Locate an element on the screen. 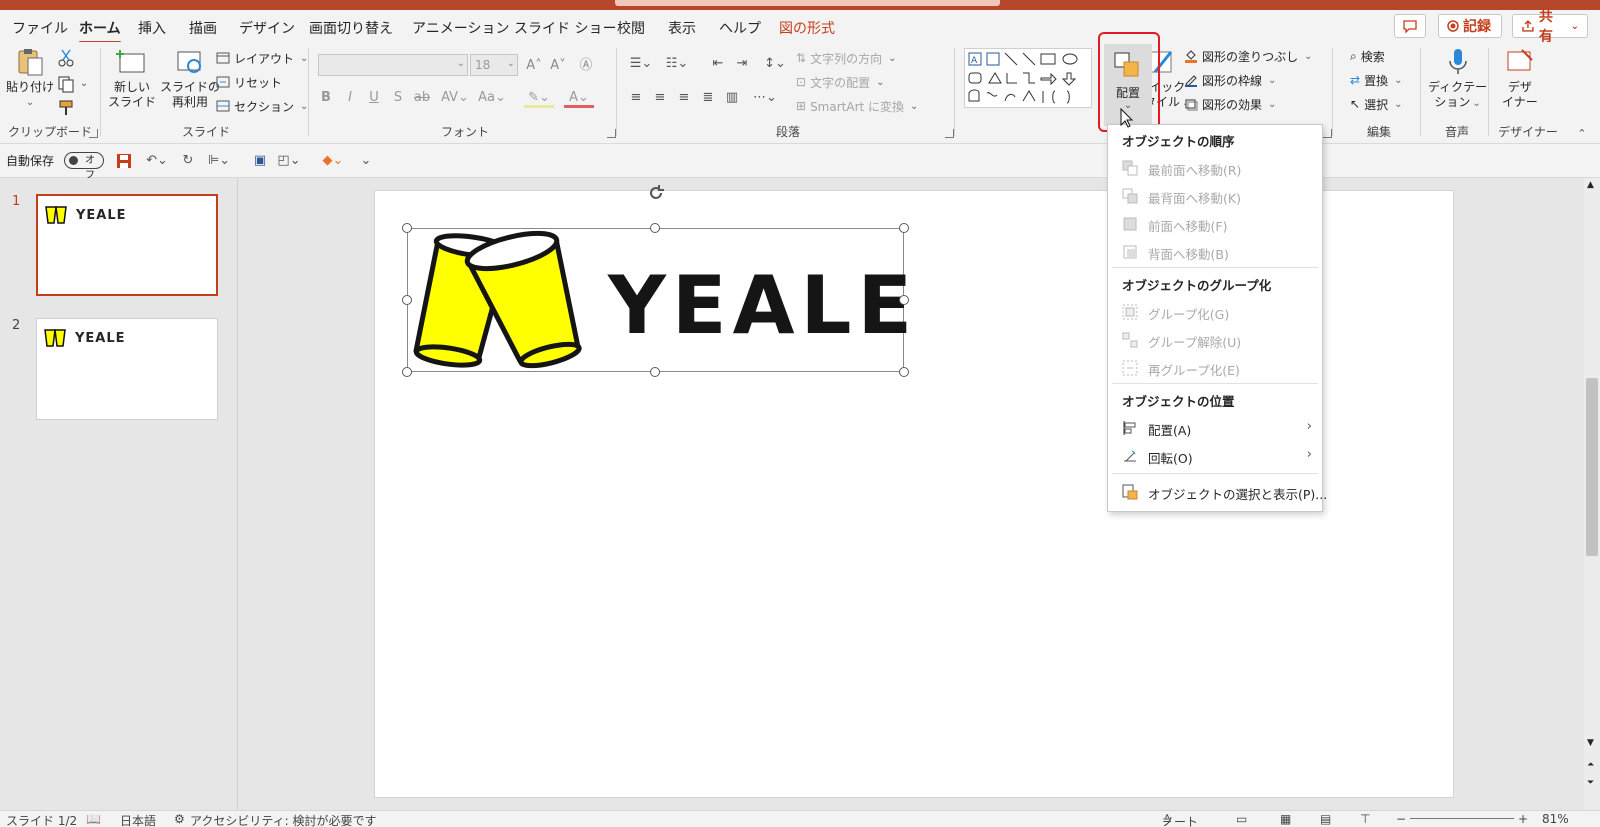 The image size is (1600, 827). redo-icon: ↻ is located at coordinates (188, 161).